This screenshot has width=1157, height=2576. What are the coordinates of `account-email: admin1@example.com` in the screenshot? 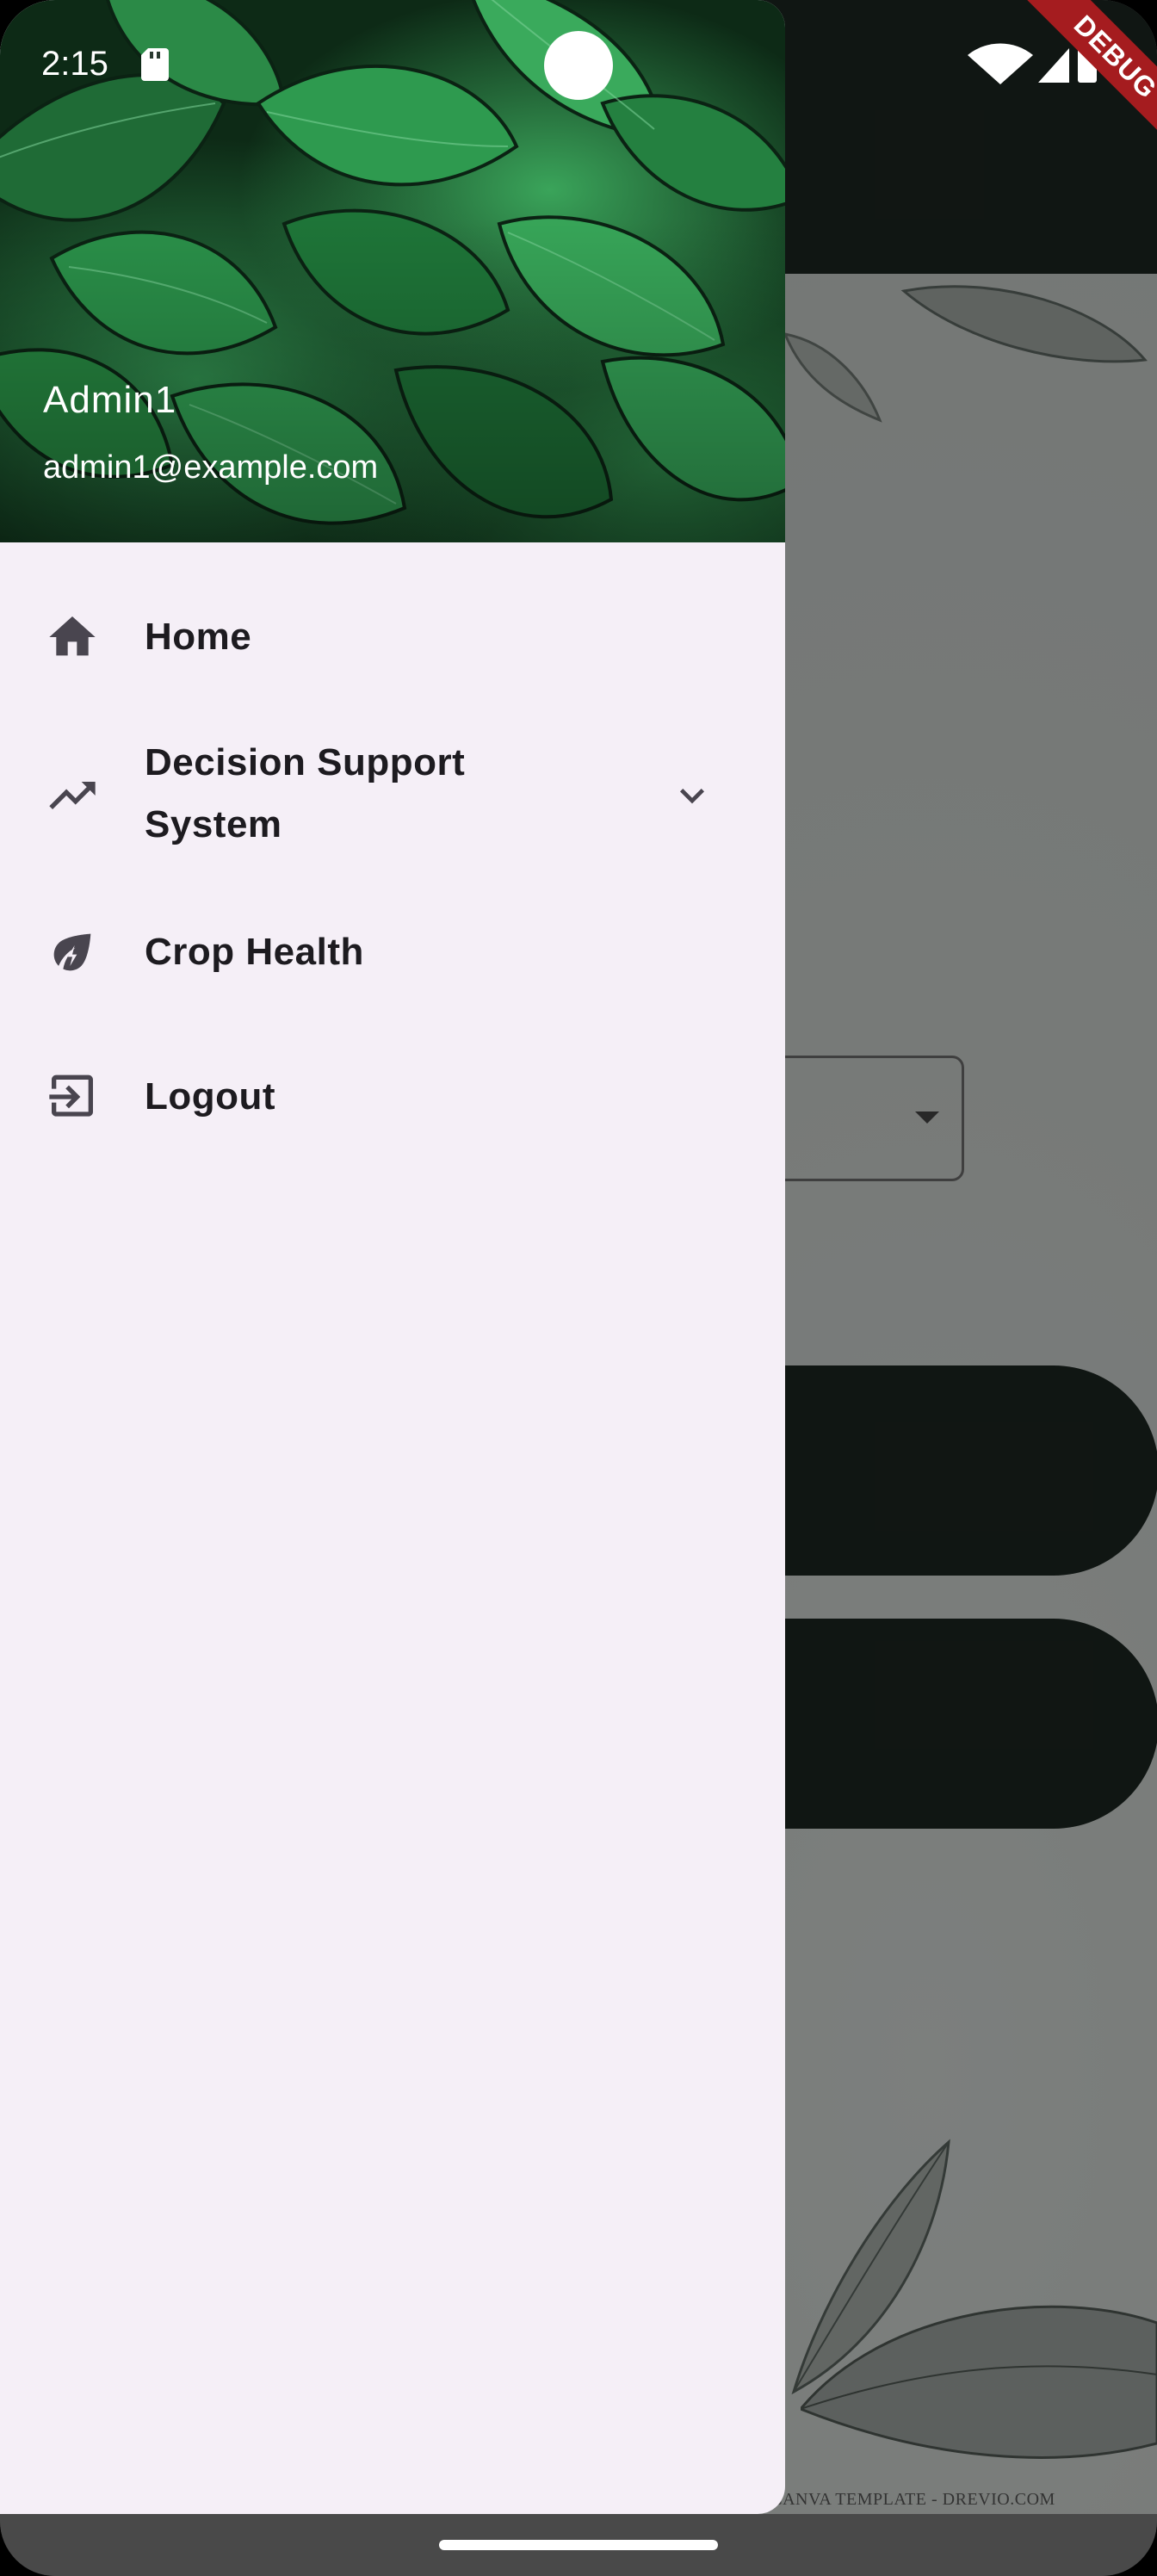 It's located at (211, 467).